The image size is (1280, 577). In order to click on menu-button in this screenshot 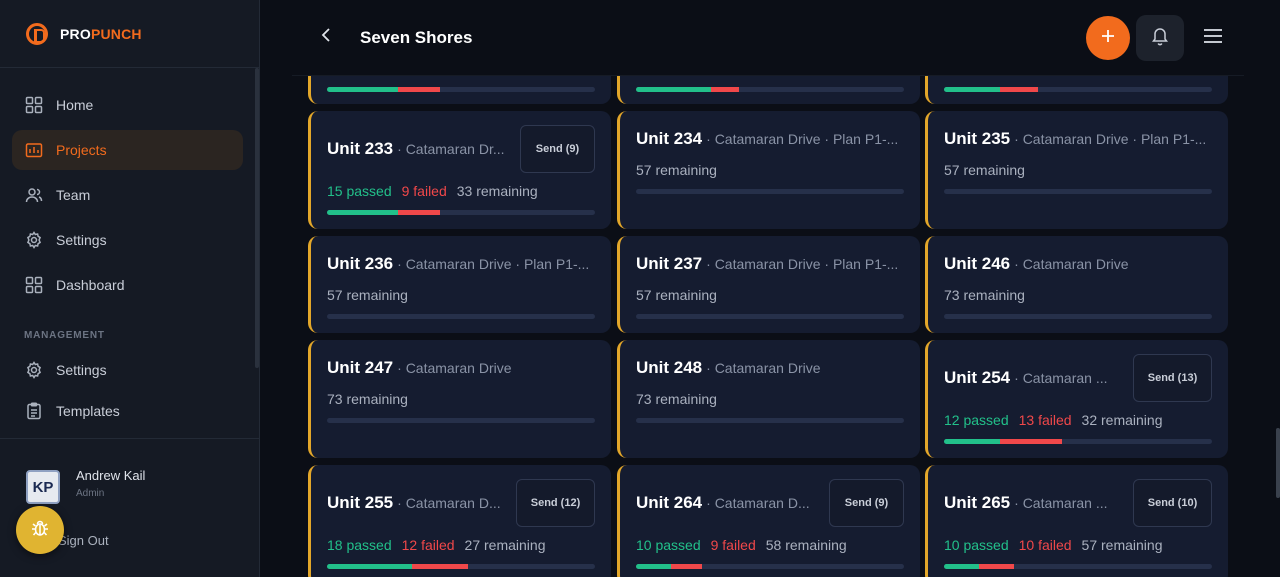, I will do `click(1213, 38)`.